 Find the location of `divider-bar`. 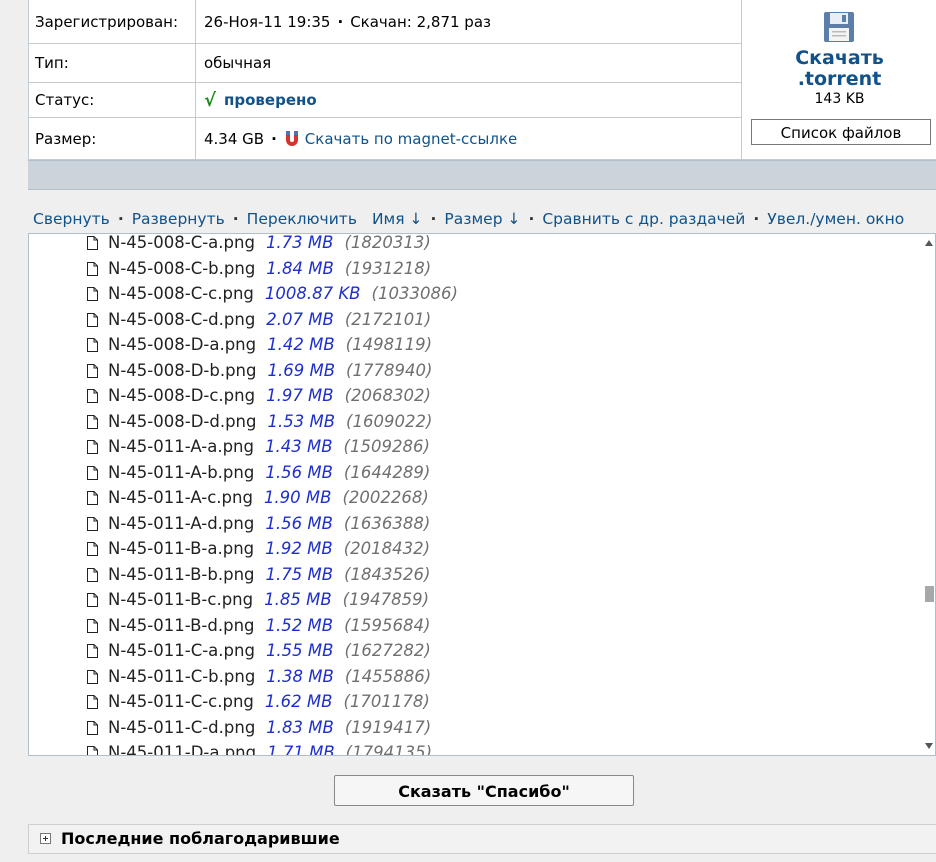

divider-bar is located at coordinates (482, 175).